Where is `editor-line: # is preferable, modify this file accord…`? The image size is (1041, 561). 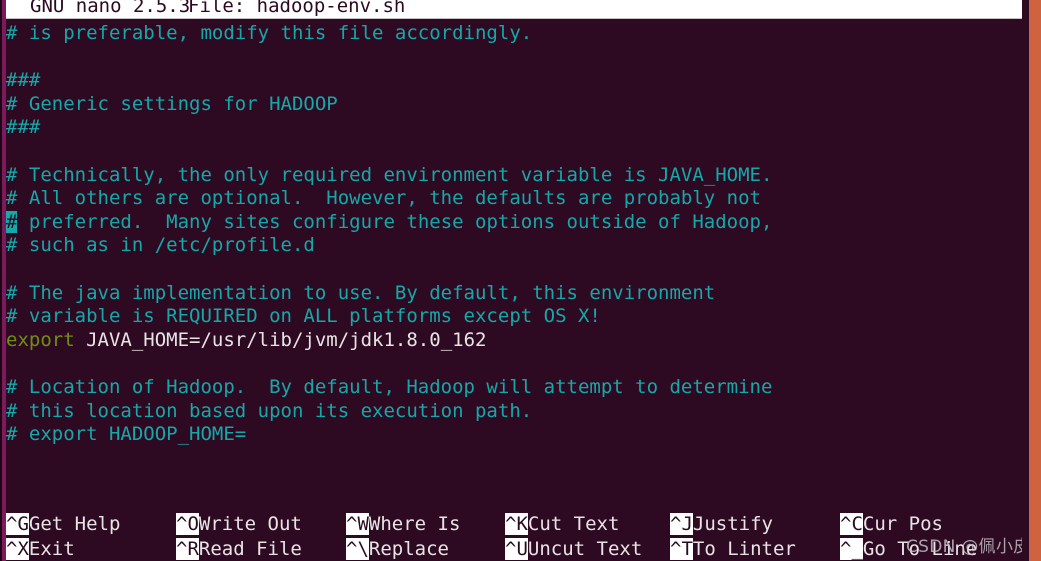
editor-line: # is preferable, modify this file accord… is located at coordinates (269, 33).